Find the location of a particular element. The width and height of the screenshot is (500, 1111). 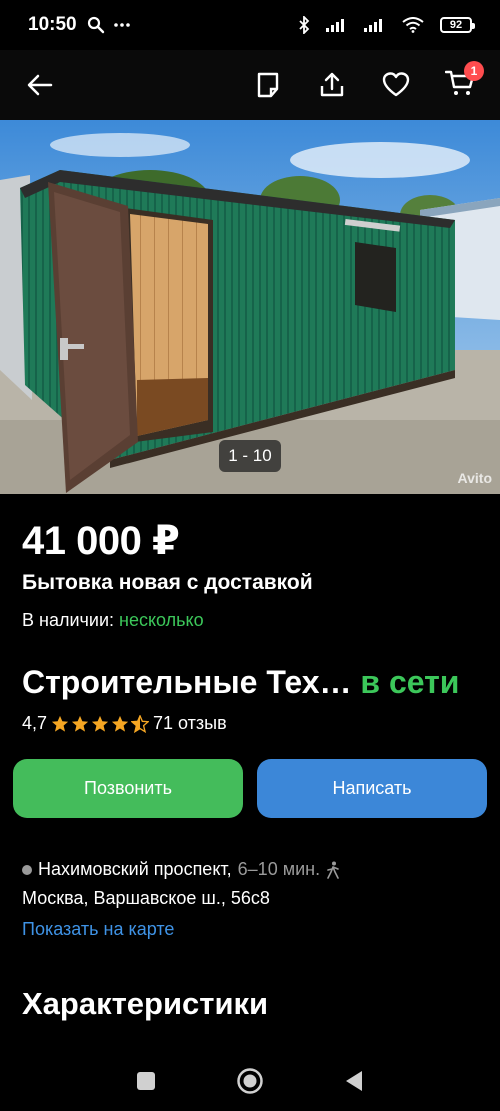

address: Москва, Варшавское ш., 56с8 is located at coordinates (146, 898).